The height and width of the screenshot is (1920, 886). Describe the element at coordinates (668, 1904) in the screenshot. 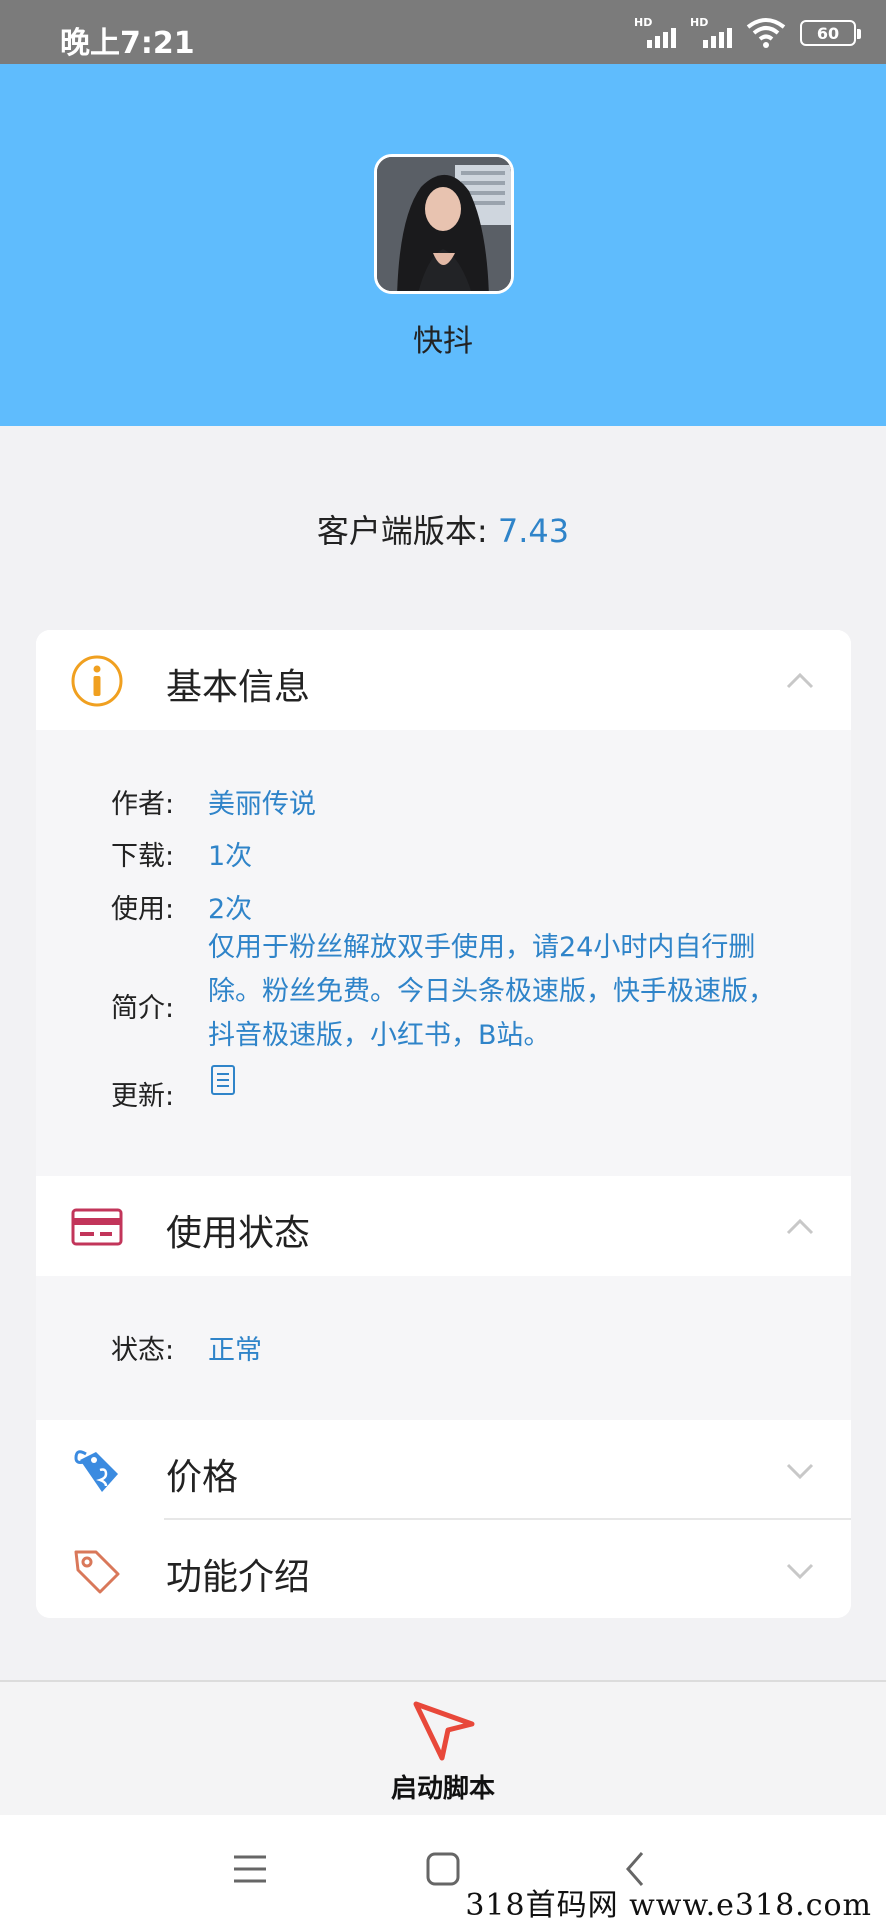

I see `watermark: 318首码网 www.e318.com` at that location.